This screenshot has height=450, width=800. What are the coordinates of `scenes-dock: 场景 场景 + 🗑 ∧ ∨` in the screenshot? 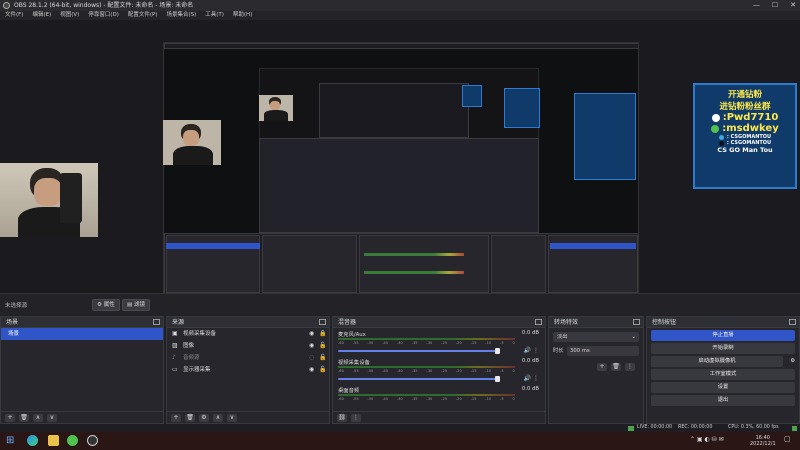 It's located at (82, 370).